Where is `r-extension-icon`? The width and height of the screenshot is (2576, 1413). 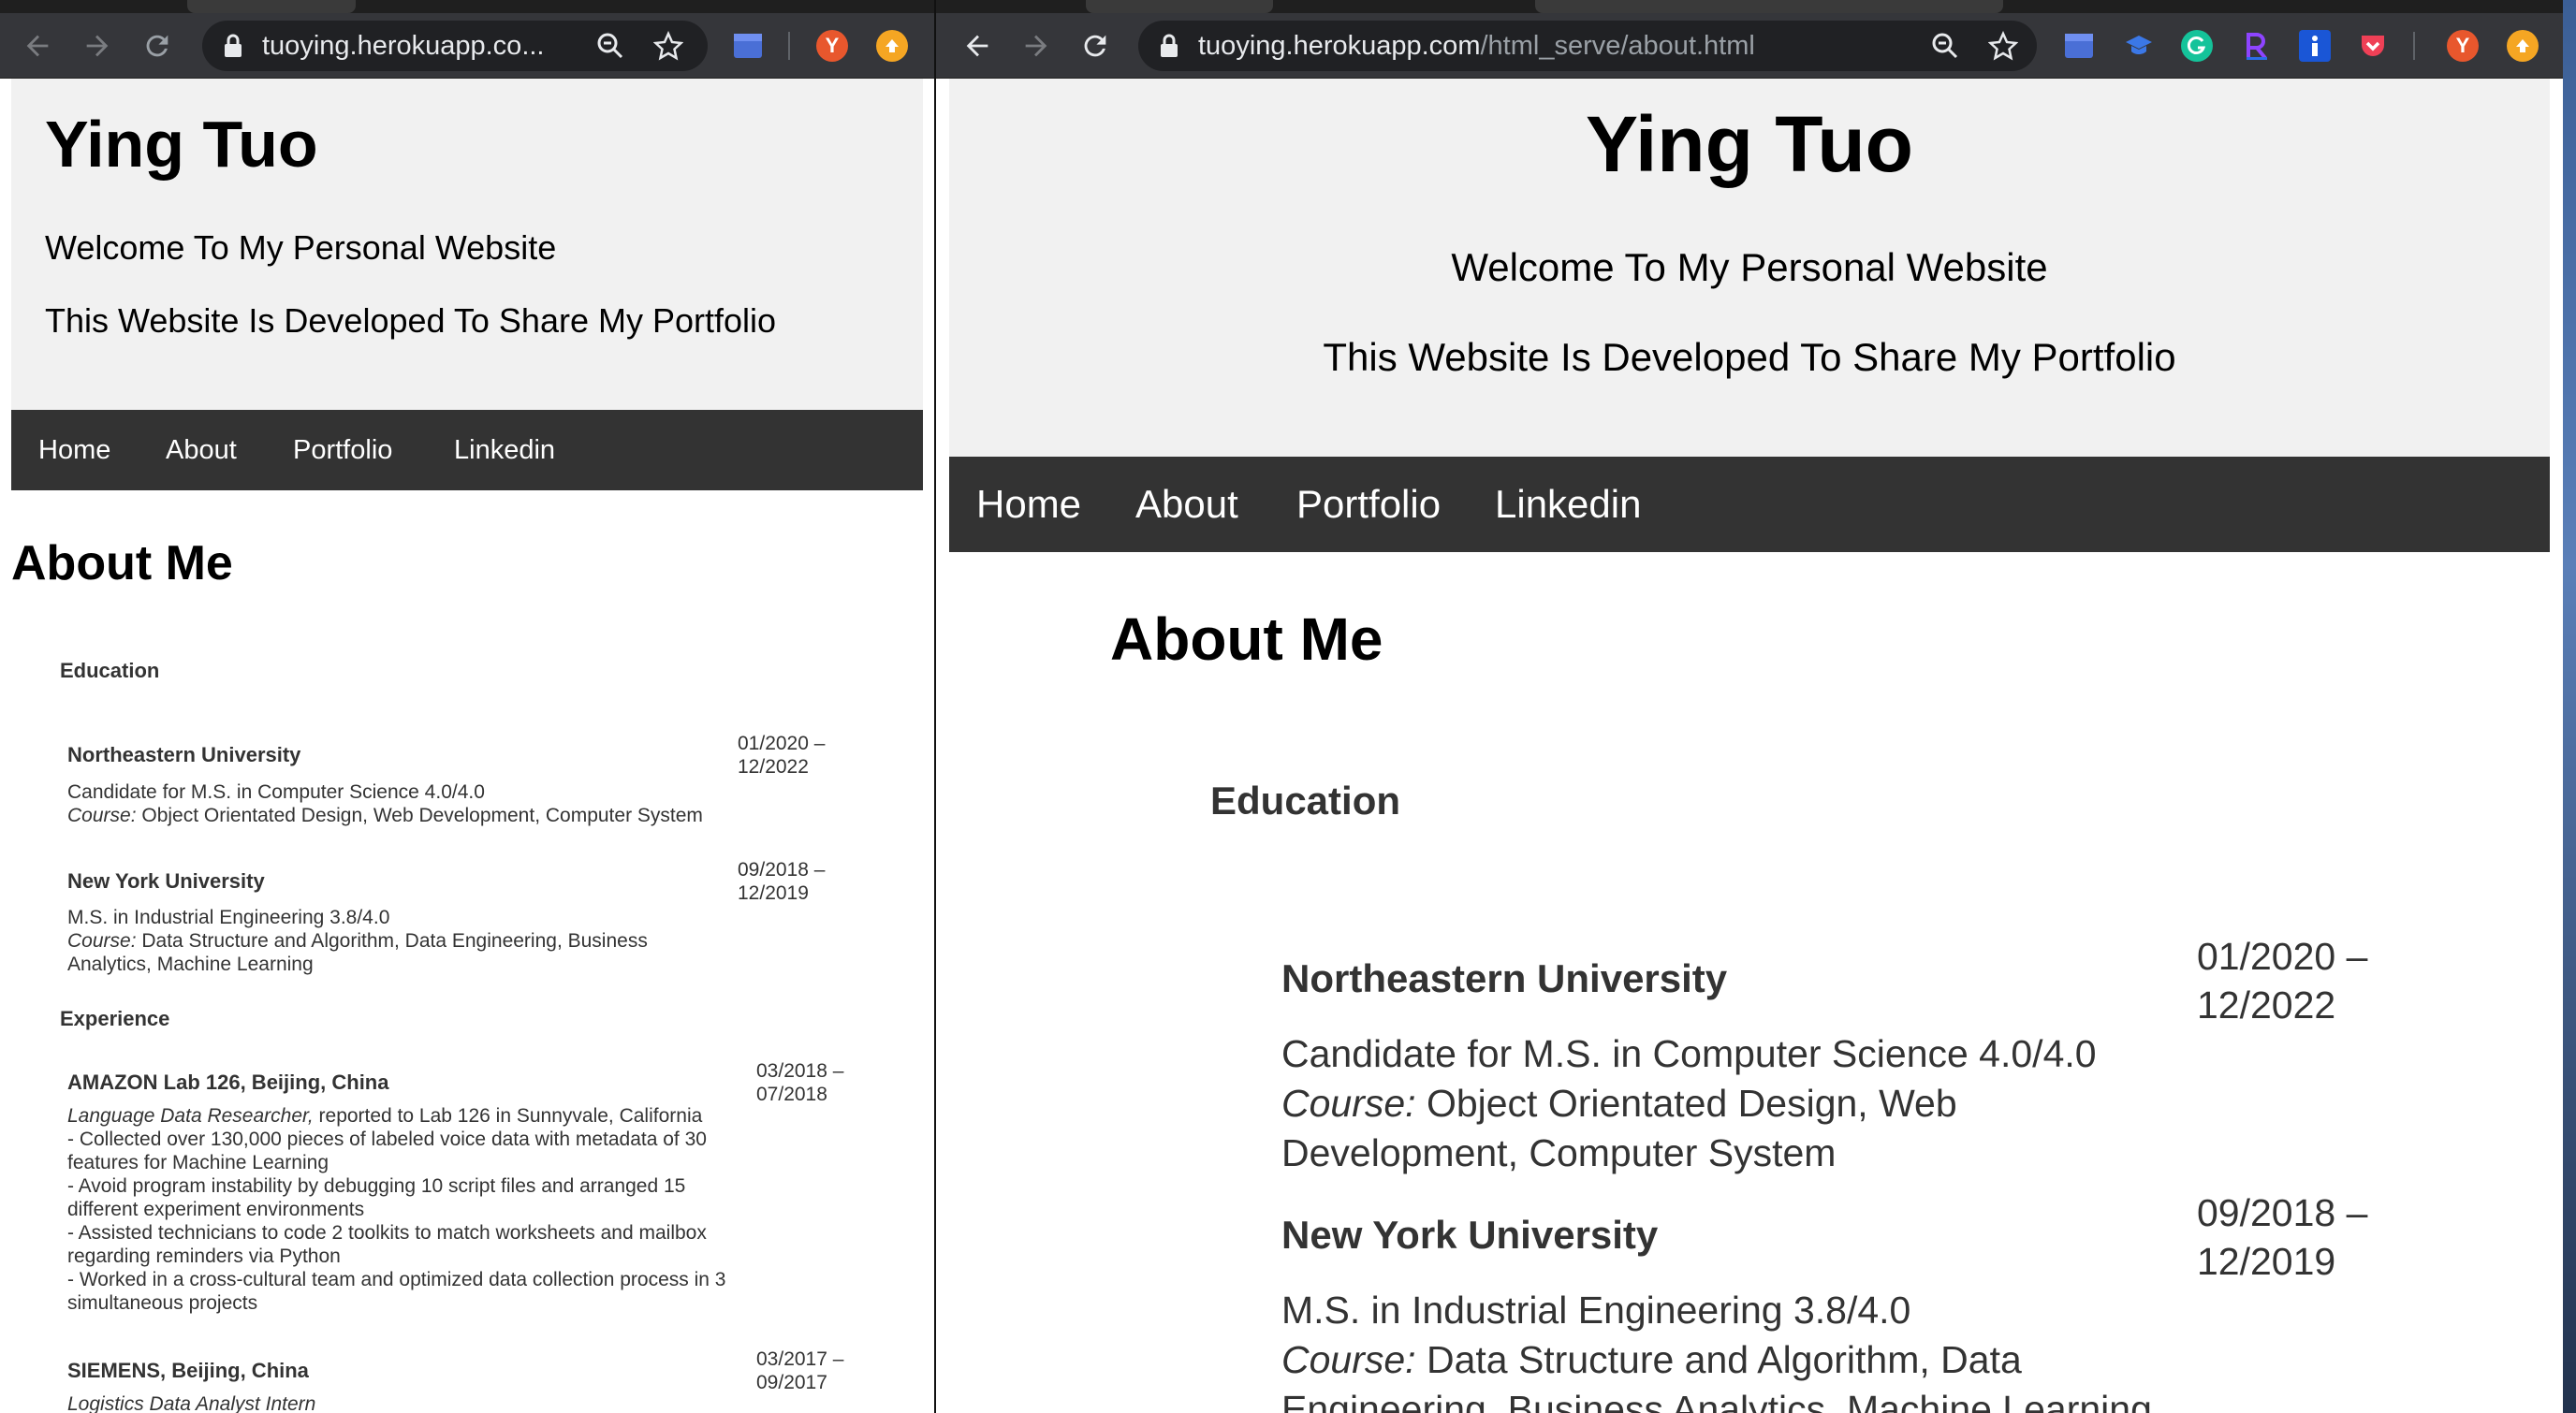
r-extension-icon is located at coordinates (2257, 46).